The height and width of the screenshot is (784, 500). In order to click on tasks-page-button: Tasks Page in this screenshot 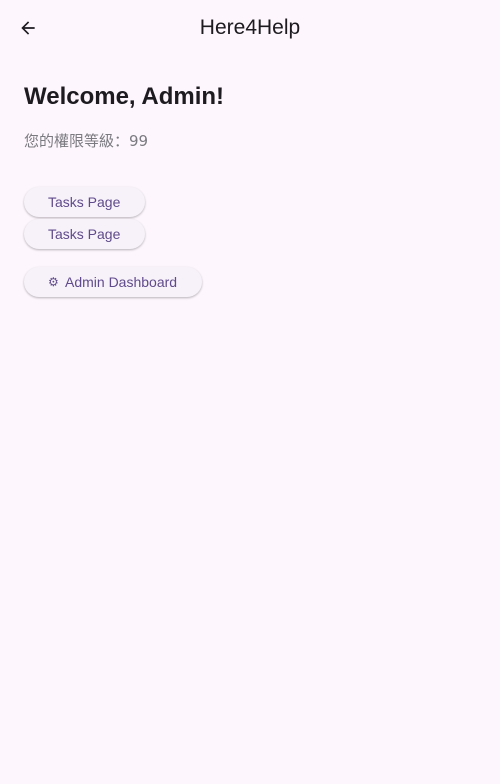, I will do `click(84, 202)`.